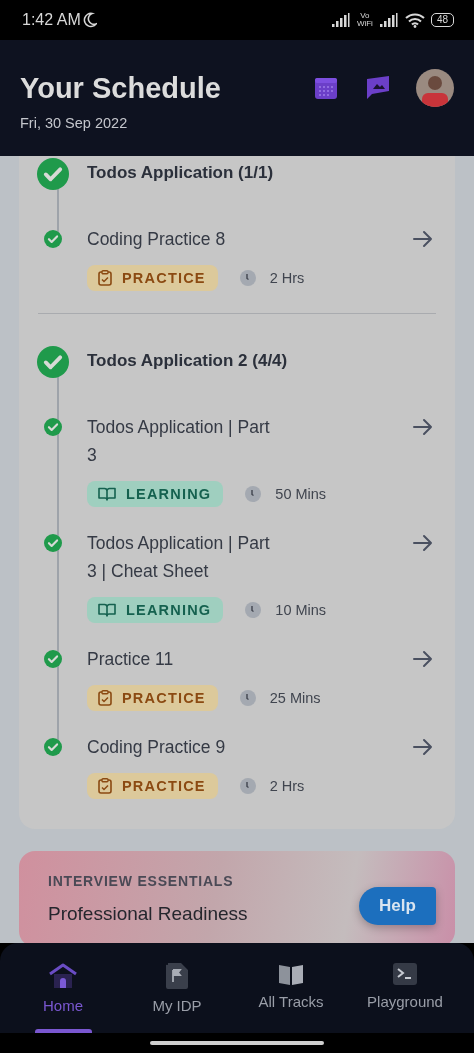 Image resolution: width=474 pixels, height=1053 pixels. Describe the element at coordinates (181, 173) in the screenshot. I see `module-title: Todos Application (1/1)` at that location.